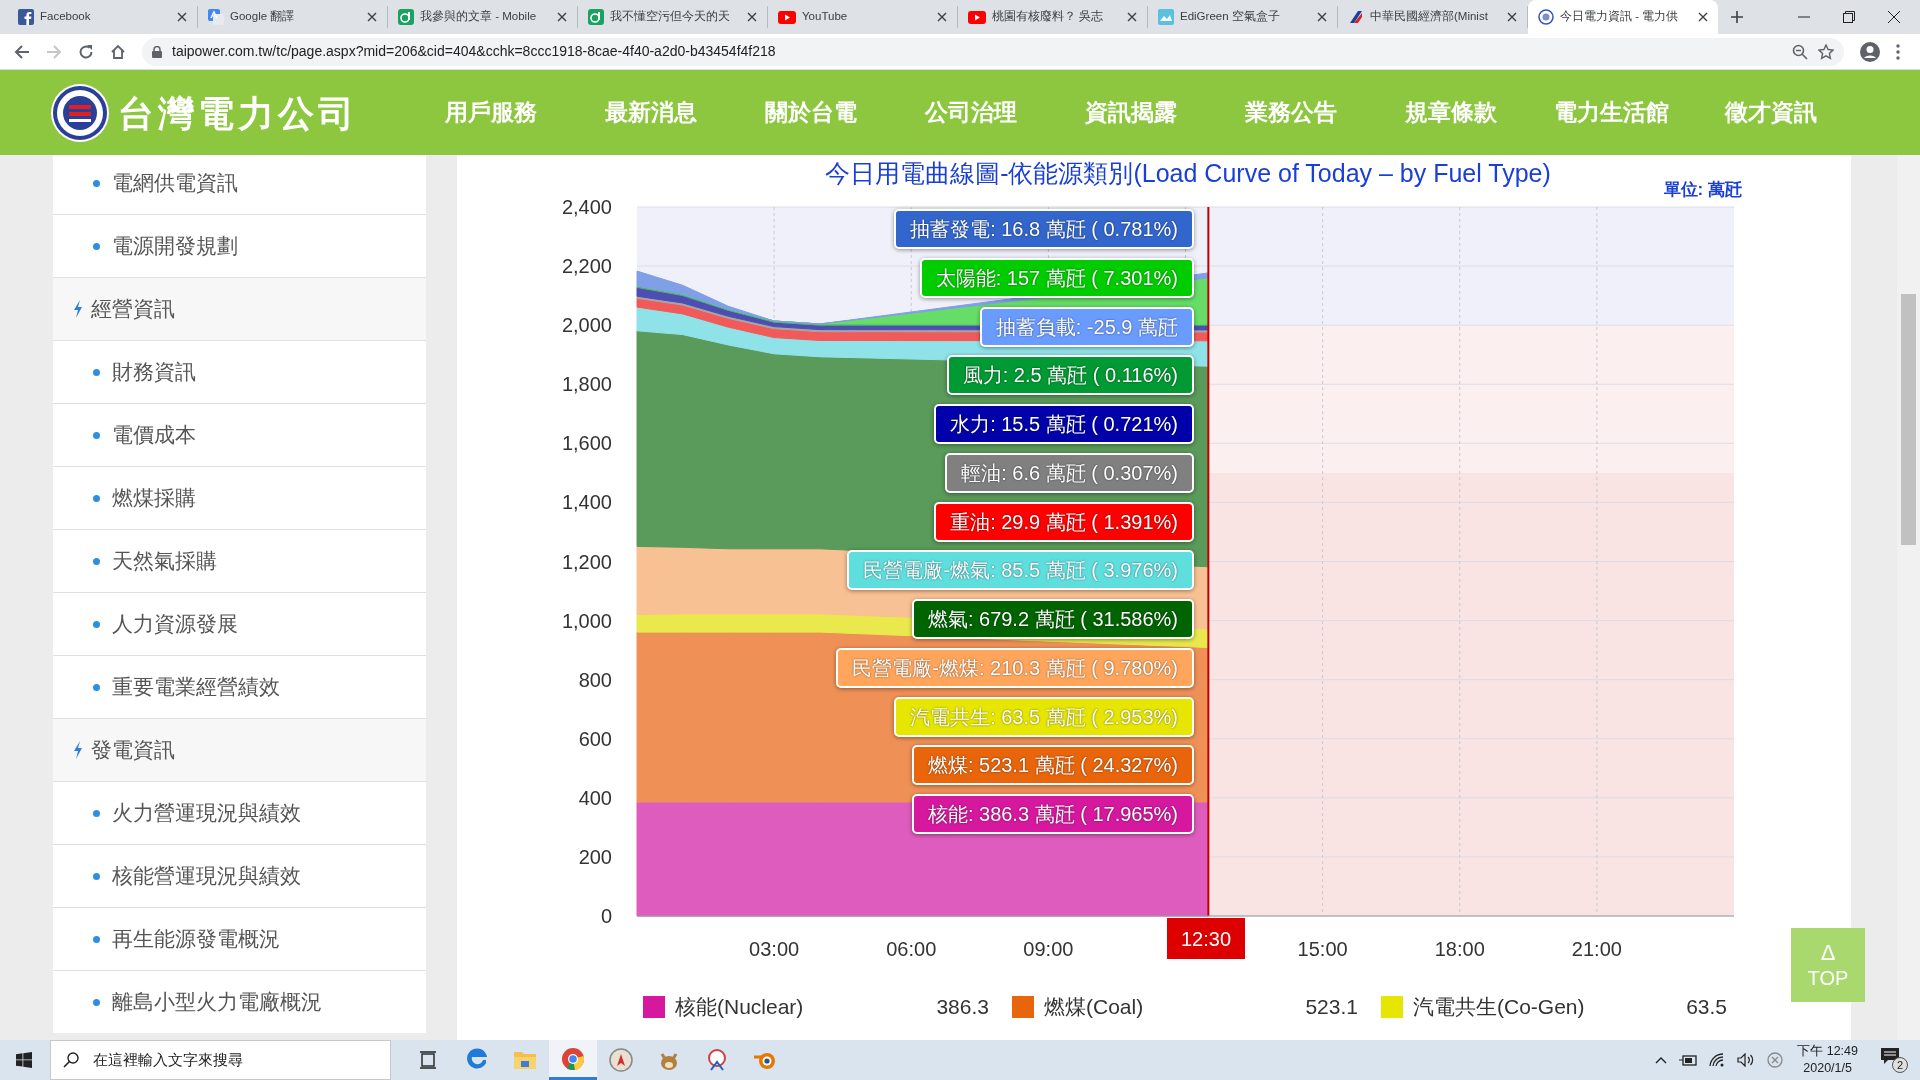  Describe the element at coordinates (1052, 814) in the screenshot. I see `tooltip-label: 核能: 386.3 萬瓩 ( 17.965%)` at that location.